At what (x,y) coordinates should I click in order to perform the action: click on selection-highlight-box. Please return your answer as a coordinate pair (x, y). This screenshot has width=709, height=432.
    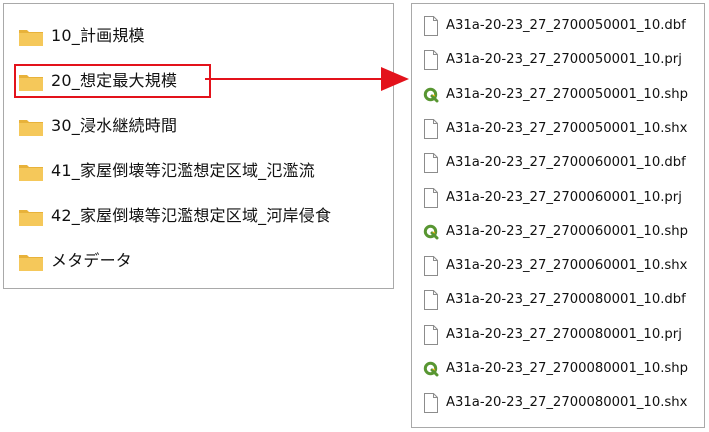
    Looking at the image, I should click on (112, 81).